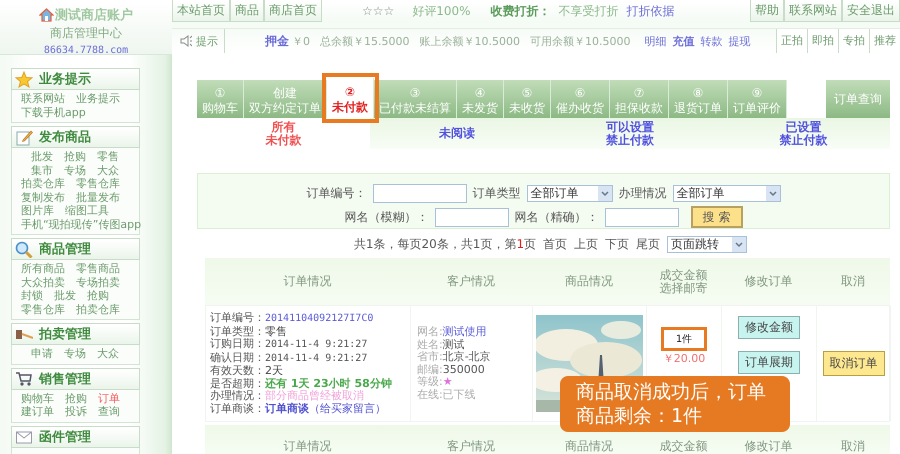 The width and height of the screenshot is (900, 454). I want to click on order-tab: ① 购物车, so click(220, 99).